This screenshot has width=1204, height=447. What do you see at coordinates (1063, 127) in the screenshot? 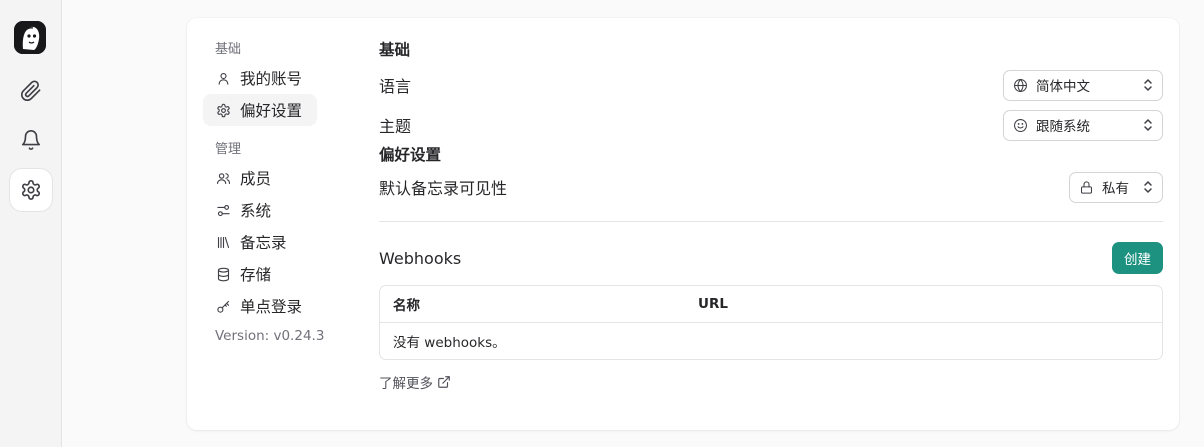
I see `theme-value: 跟随系统` at bounding box center [1063, 127].